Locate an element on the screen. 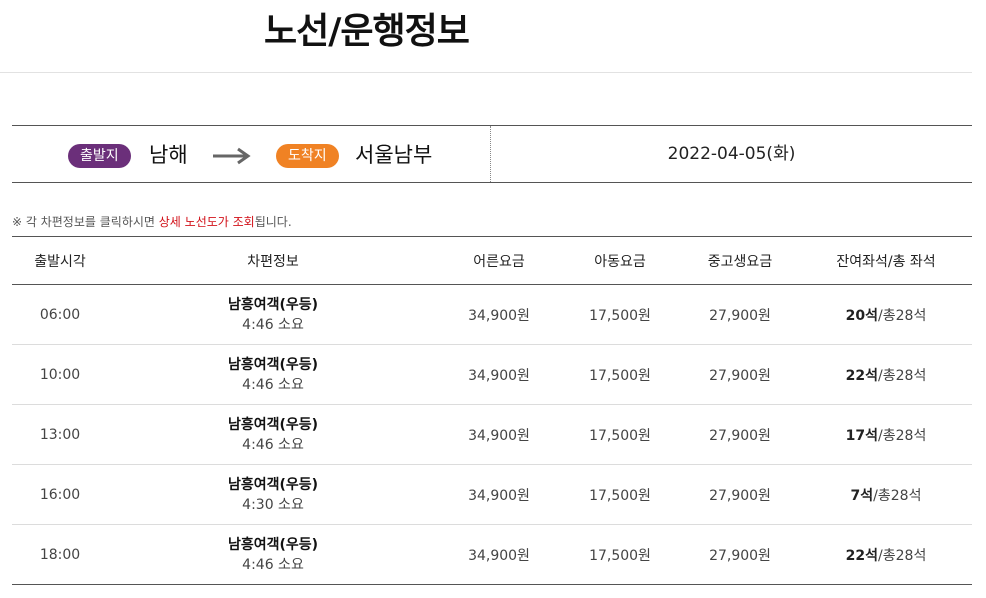  header-seats: 잔여좌석/총 좌석 is located at coordinates (886, 261).